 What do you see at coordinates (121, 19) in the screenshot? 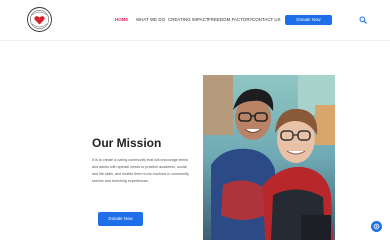
I see `nav-item-home: HOME` at bounding box center [121, 19].